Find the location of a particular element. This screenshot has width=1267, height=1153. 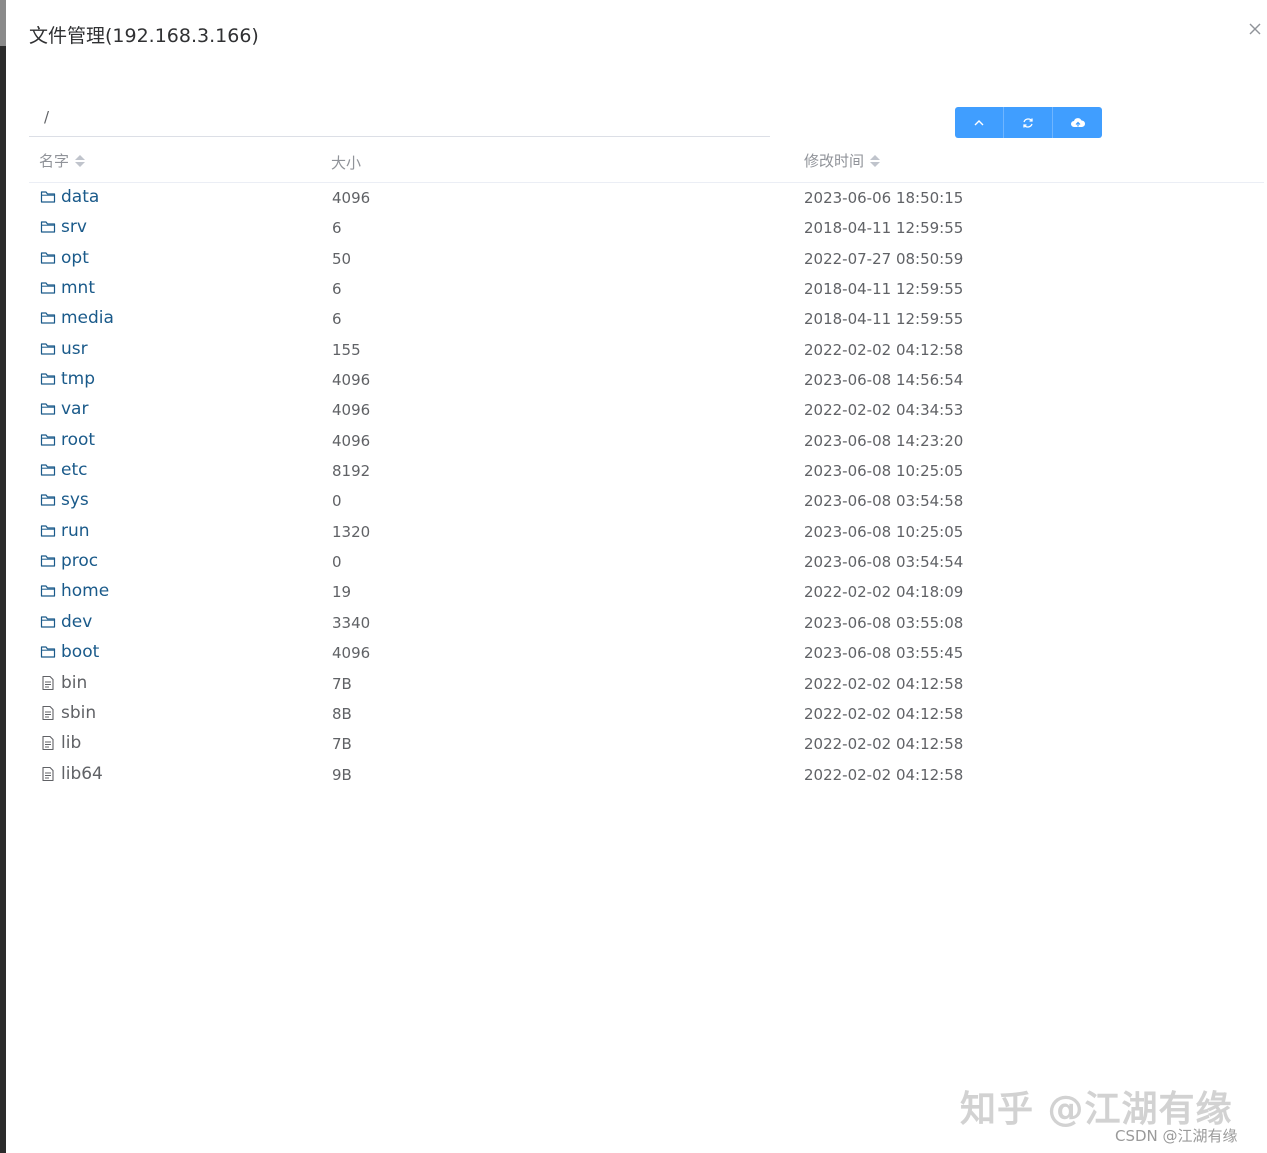

table-row: usr 155 2022-02-02 04:12:58 is located at coordinates (646, 349).